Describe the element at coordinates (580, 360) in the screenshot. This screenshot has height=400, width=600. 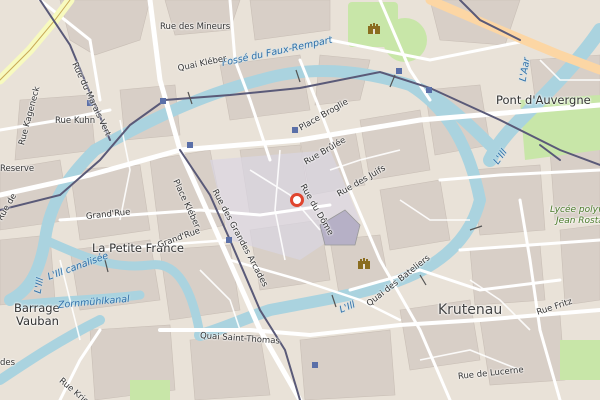
I see `park-south` at that location.